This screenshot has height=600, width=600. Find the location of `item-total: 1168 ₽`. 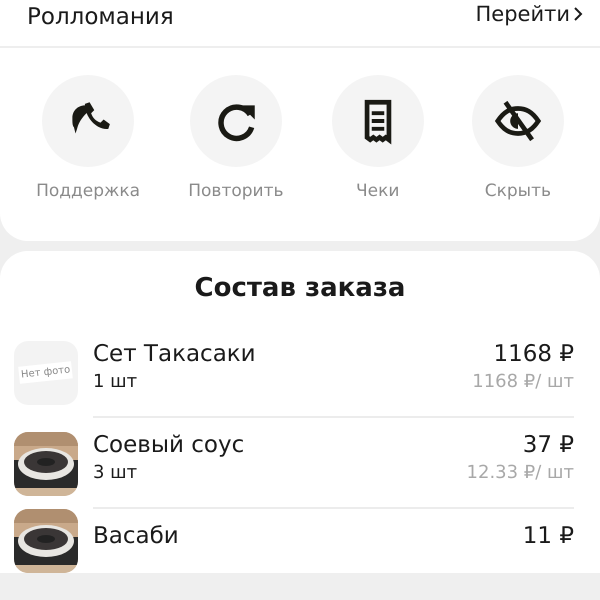

item-total: 1168 ₽ is located at coordinates (534, 354).